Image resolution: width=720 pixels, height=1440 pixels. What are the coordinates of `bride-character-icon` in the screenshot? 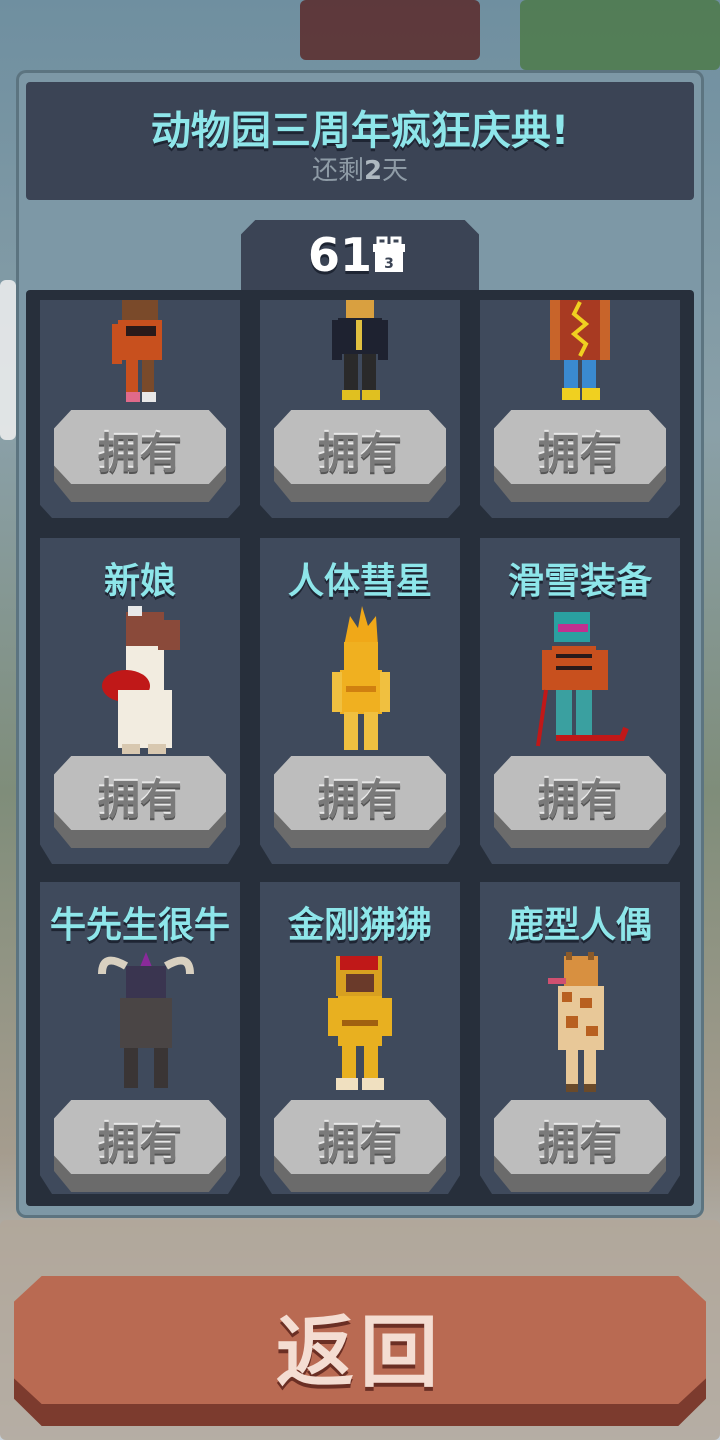 It's located at (141, 680).